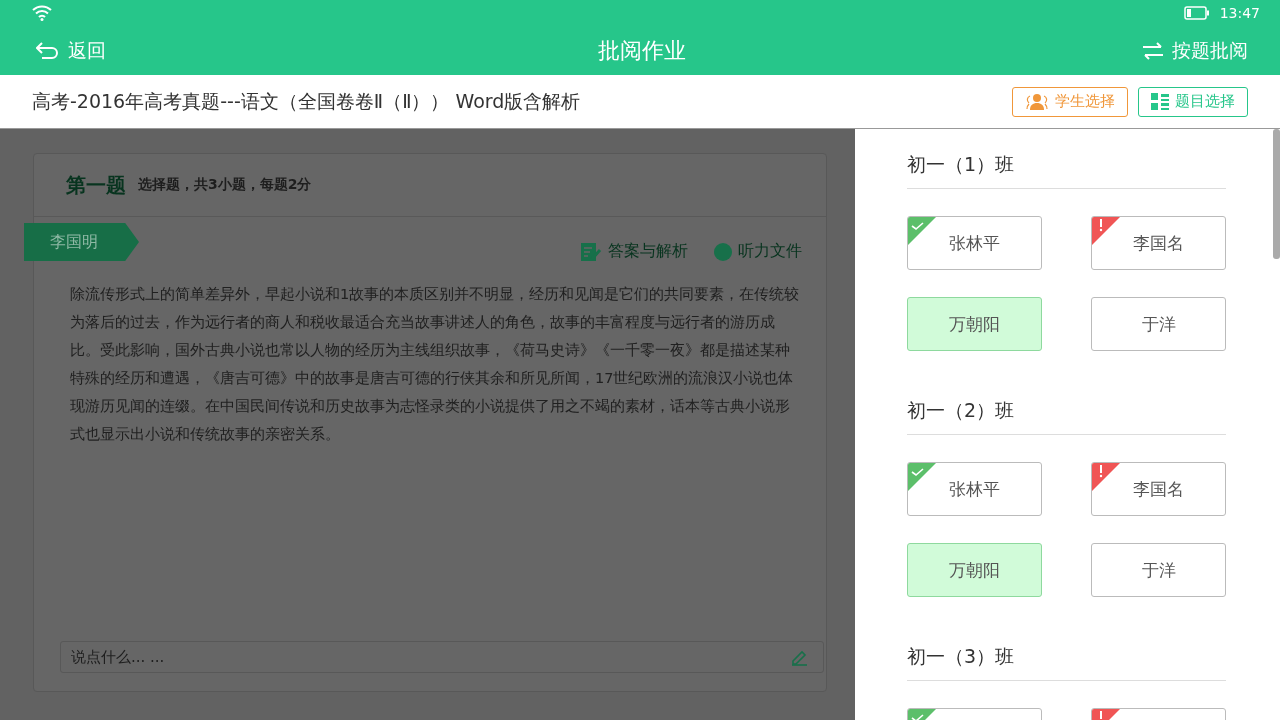 This screenshot has width=1280, height=720. I want to click on page-title: 批阅作业, so click(642, 50).